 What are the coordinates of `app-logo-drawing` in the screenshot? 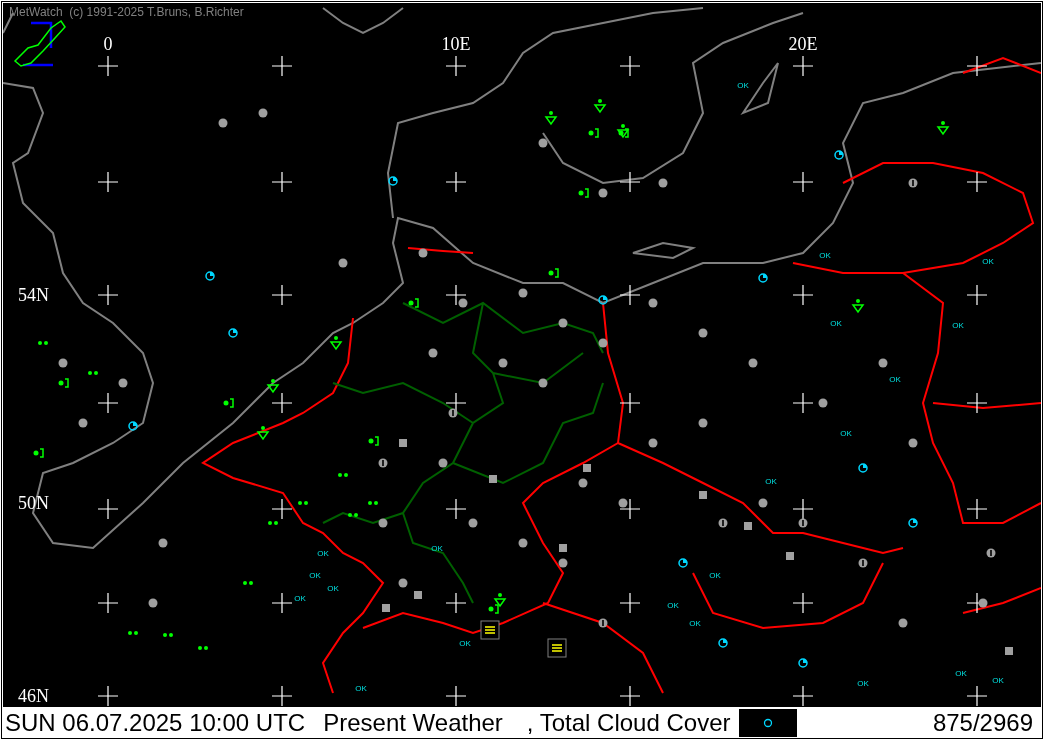 It's located at (39, 43).